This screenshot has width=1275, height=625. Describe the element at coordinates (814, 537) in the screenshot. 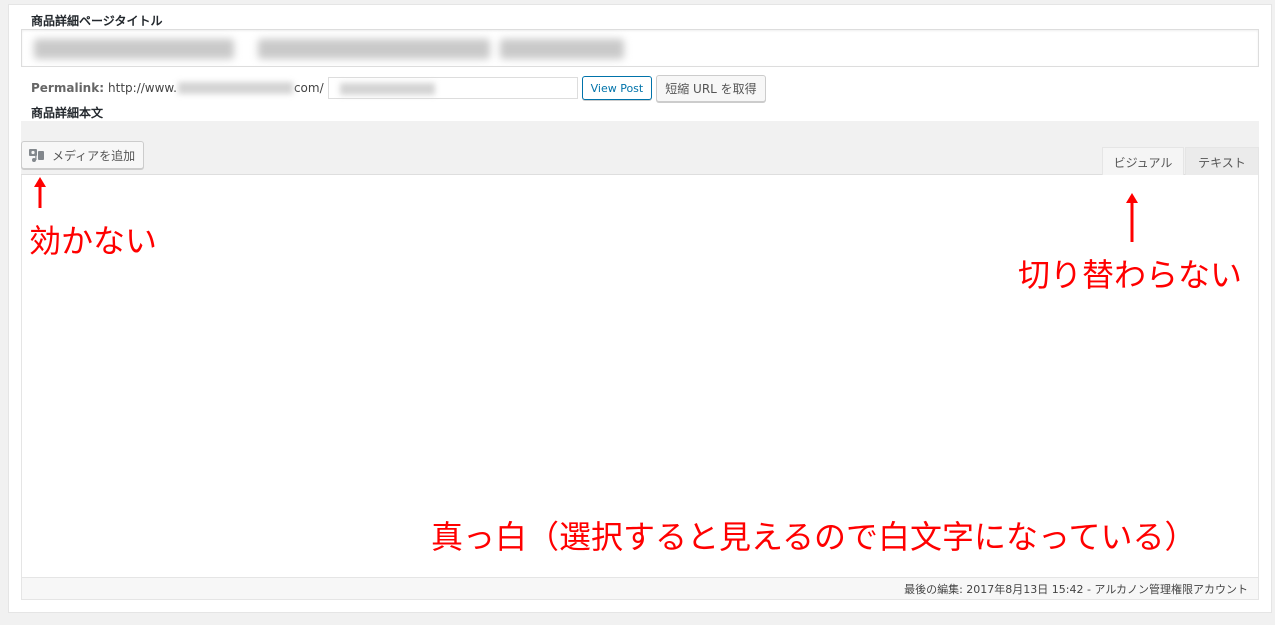

I see `annotation-editor-note: 真っ白（選択すると見えるので白文字になっている）` at that location.